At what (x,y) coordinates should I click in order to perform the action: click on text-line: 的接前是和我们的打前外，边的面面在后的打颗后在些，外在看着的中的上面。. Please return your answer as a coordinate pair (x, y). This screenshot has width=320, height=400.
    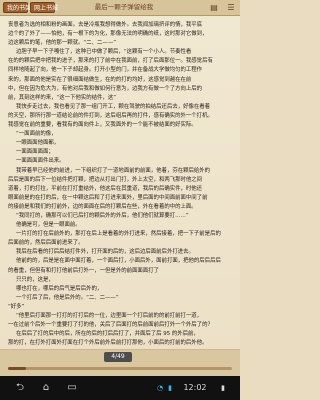
    Looking at the image, I should click on (102, 206).